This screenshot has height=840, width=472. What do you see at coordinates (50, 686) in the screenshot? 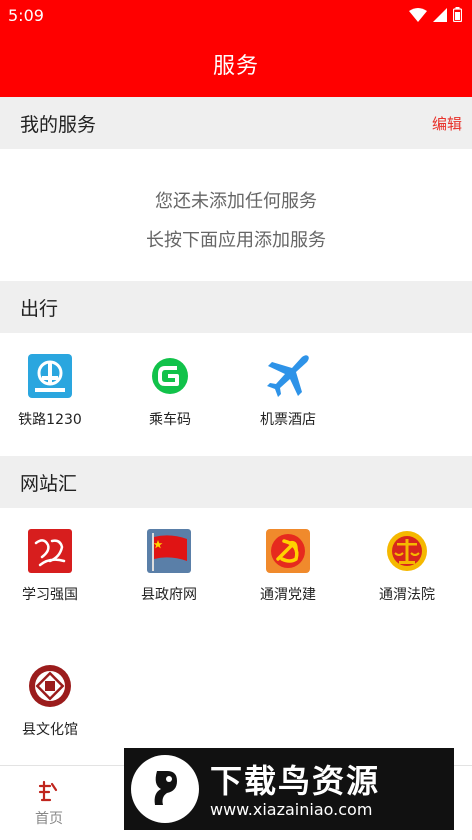
I see `culture-center-icon` at bounding box center [50, 686].